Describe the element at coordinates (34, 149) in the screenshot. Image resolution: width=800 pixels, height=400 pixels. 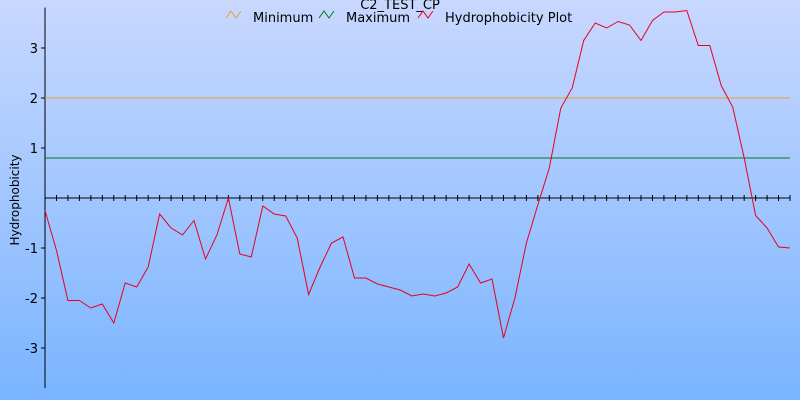
I see `y-tick-label: 1` at that location.